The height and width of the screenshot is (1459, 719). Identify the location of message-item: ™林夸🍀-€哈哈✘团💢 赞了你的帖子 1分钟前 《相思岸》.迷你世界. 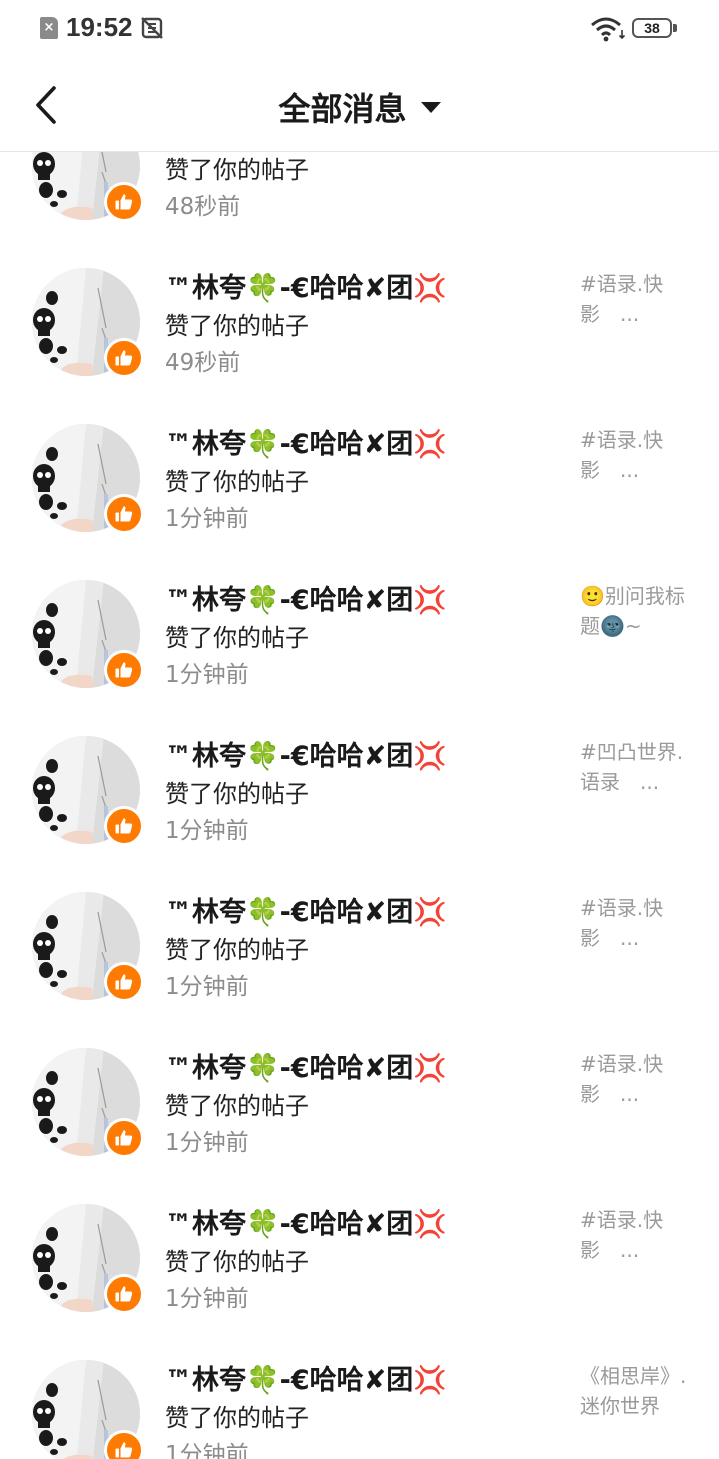
(359, 1351).